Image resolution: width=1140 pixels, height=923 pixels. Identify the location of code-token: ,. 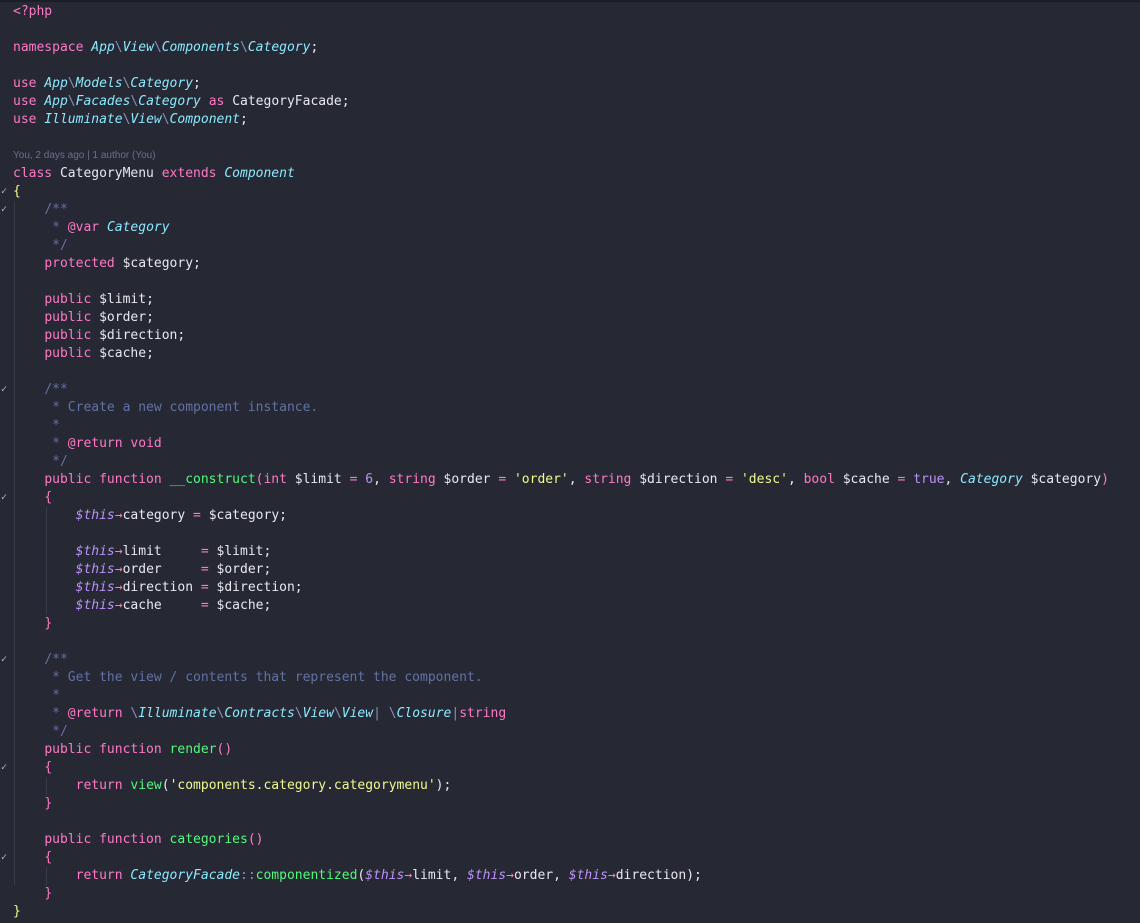
(795, 479).